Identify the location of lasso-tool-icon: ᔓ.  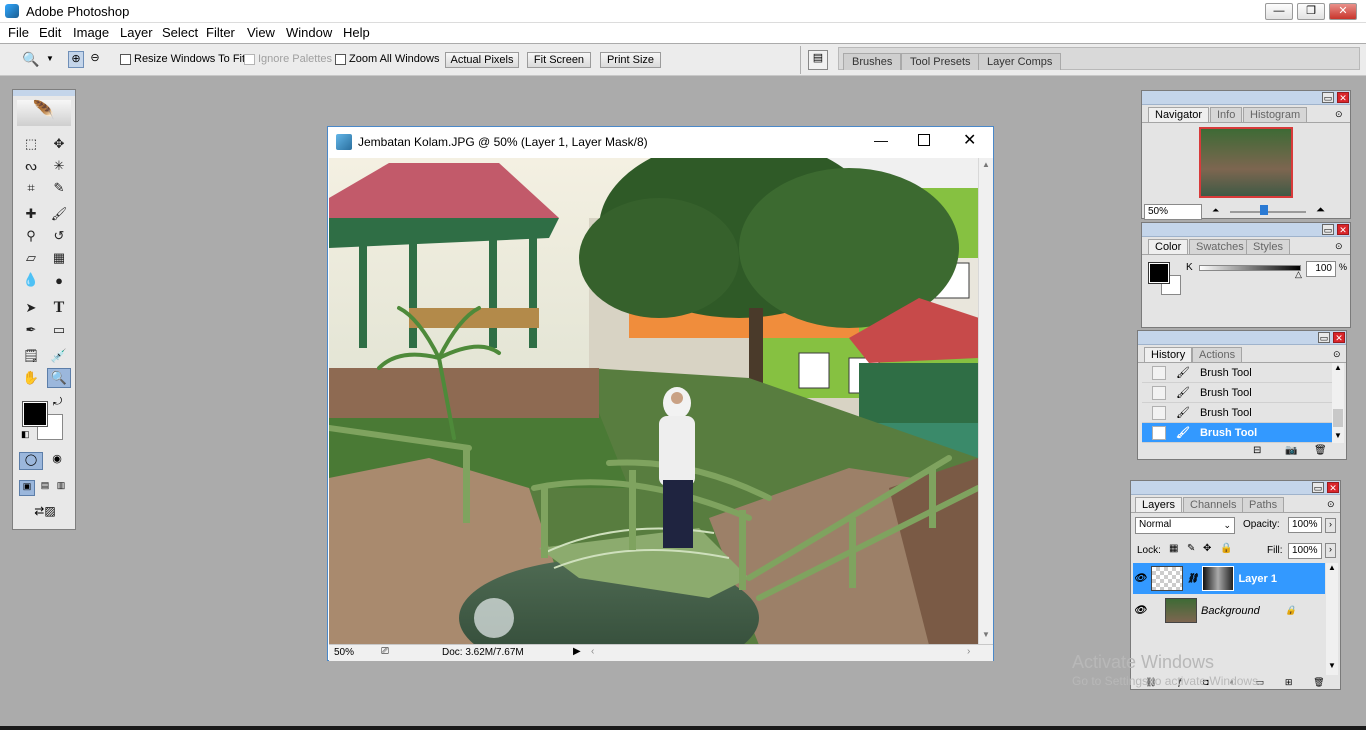
(31, 166).